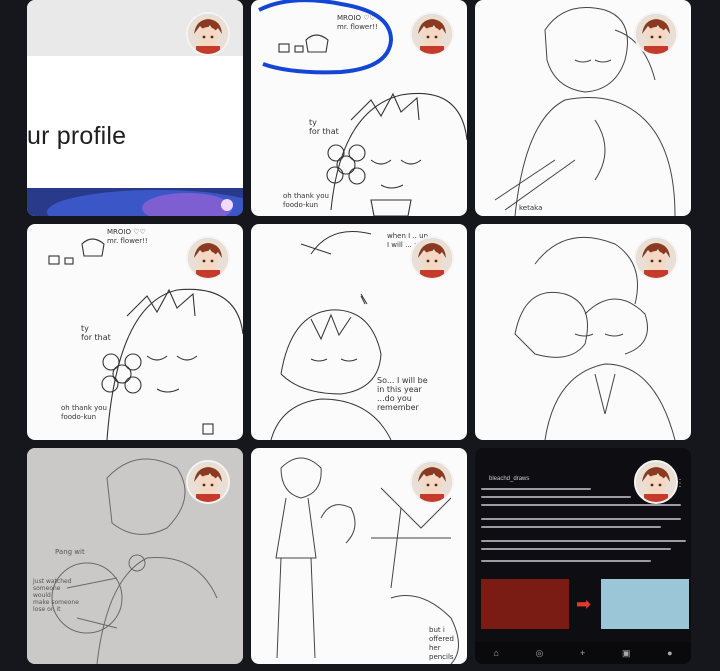  I want to click on add-icon: +, so click(582, 653).